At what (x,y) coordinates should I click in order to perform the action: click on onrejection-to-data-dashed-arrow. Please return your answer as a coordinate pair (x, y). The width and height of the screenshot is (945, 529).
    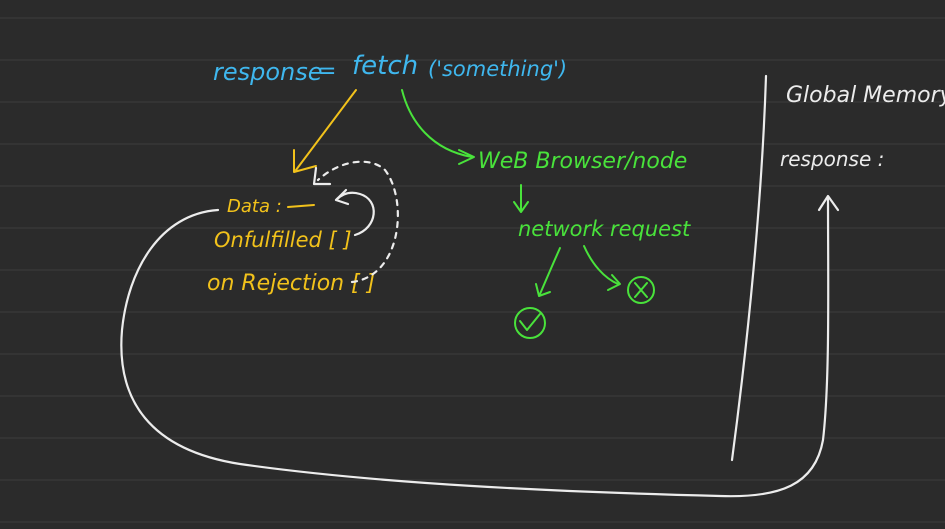
    Looking at the image, I should click on (355, 222).